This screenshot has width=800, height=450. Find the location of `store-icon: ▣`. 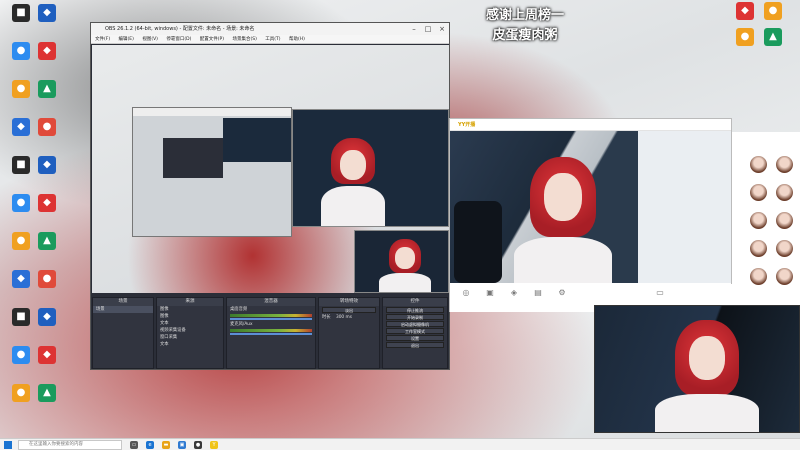

store-icon: ▣ is located at coordinates (182, 445).